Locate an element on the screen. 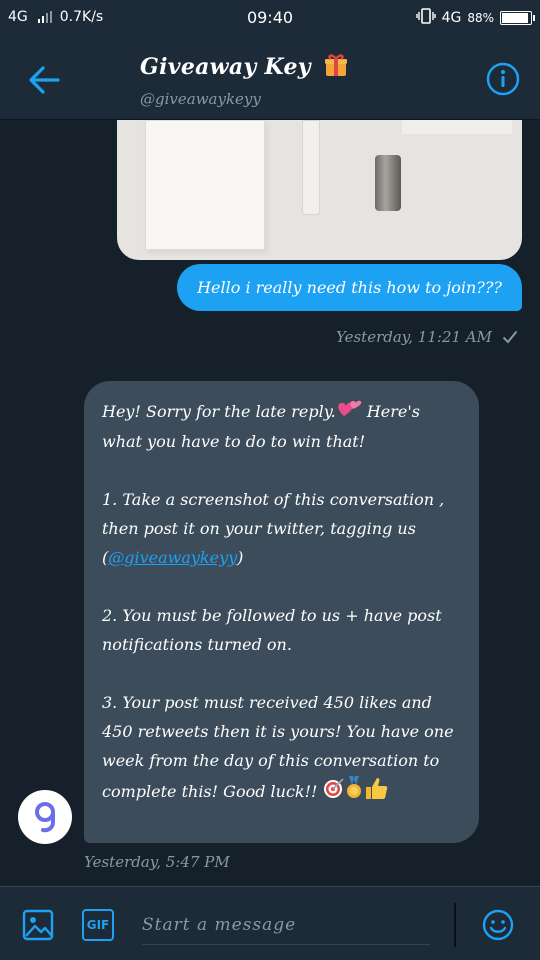  conversation-title-block: Giveaway Key @giveawaykeyy is located at coordinates (244, 80).